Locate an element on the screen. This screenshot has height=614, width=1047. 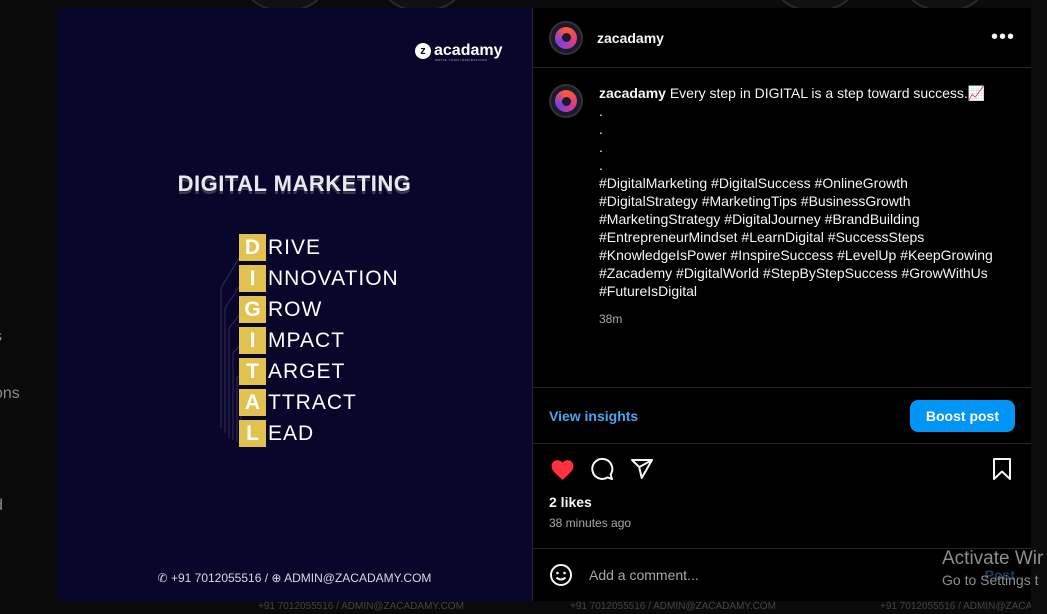
acronym-word: MPACT is located at coordinates (306, 340).